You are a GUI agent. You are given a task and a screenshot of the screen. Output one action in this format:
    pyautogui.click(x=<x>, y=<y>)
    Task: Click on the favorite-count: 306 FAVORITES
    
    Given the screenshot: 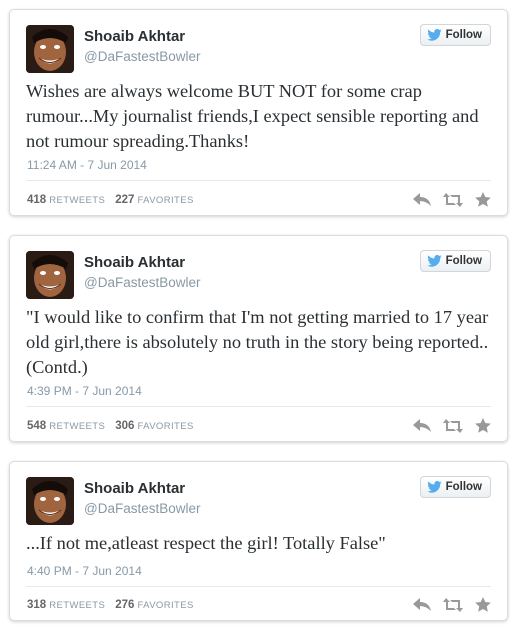 What is the action you would take?
    pyautogui.click(x=154, y=426)
    